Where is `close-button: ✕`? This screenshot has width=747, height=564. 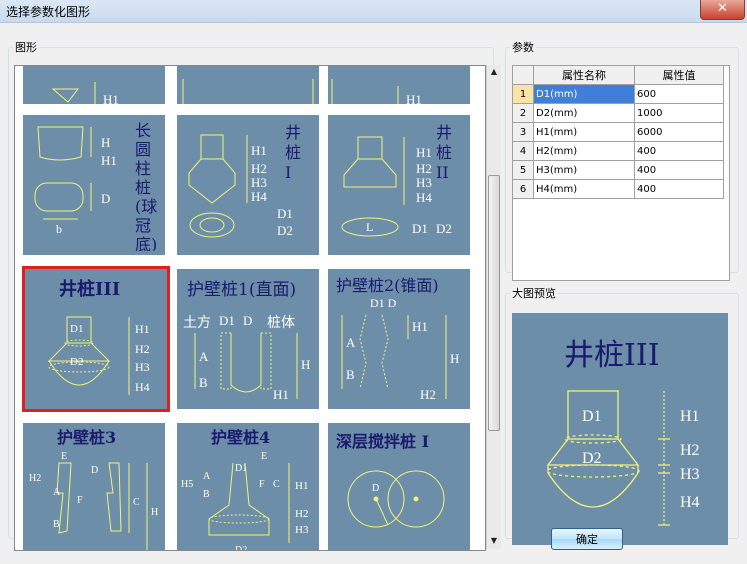
close-button: ✕ is located at coordinates (722, 10).